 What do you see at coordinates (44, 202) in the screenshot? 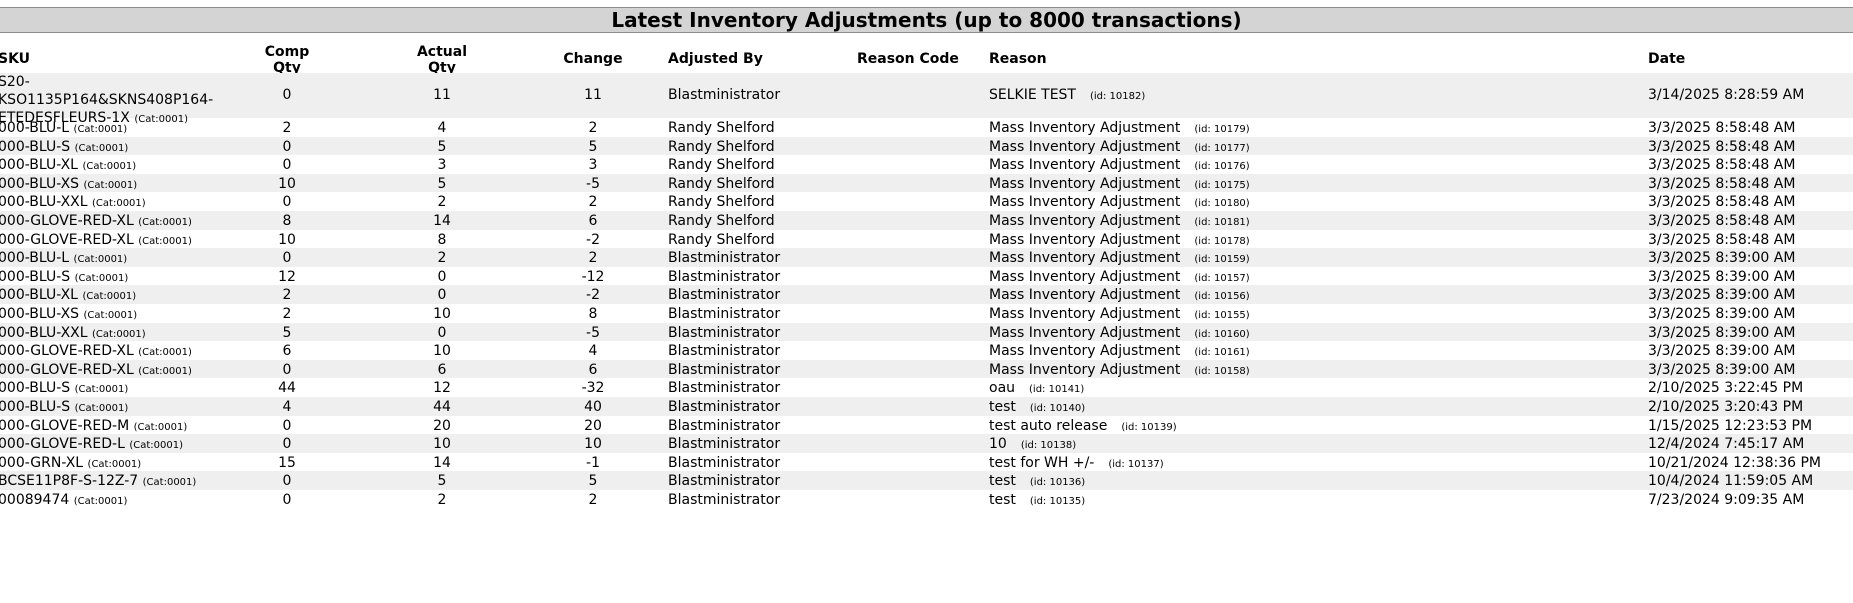
I see `sku-text: 000-BLU-XXL` at bounding box center [44, 202].